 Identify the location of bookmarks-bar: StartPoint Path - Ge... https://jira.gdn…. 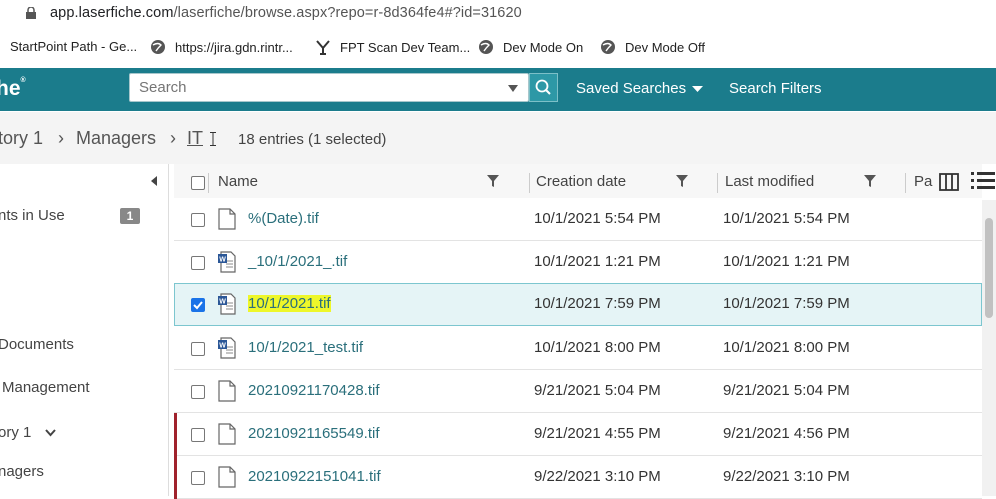
(498, 48).